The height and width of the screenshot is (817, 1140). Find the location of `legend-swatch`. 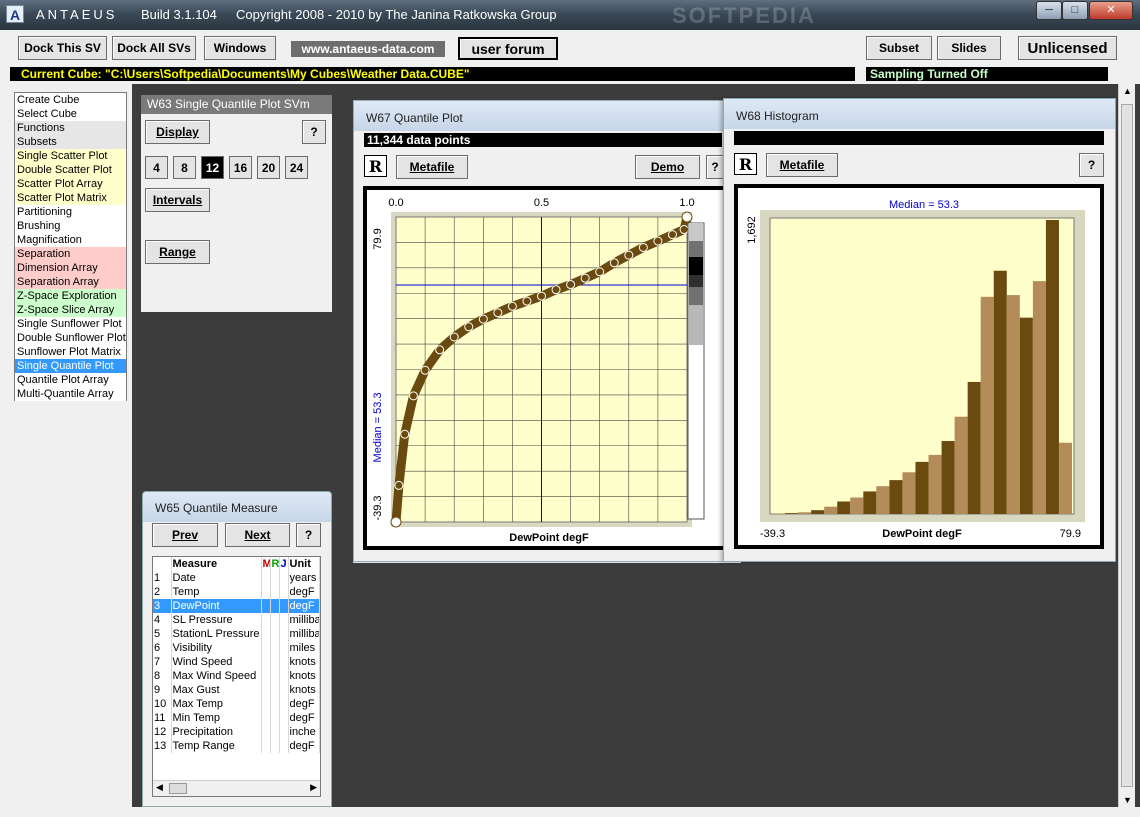

legend-swatch is located at coordinates (696, 249).